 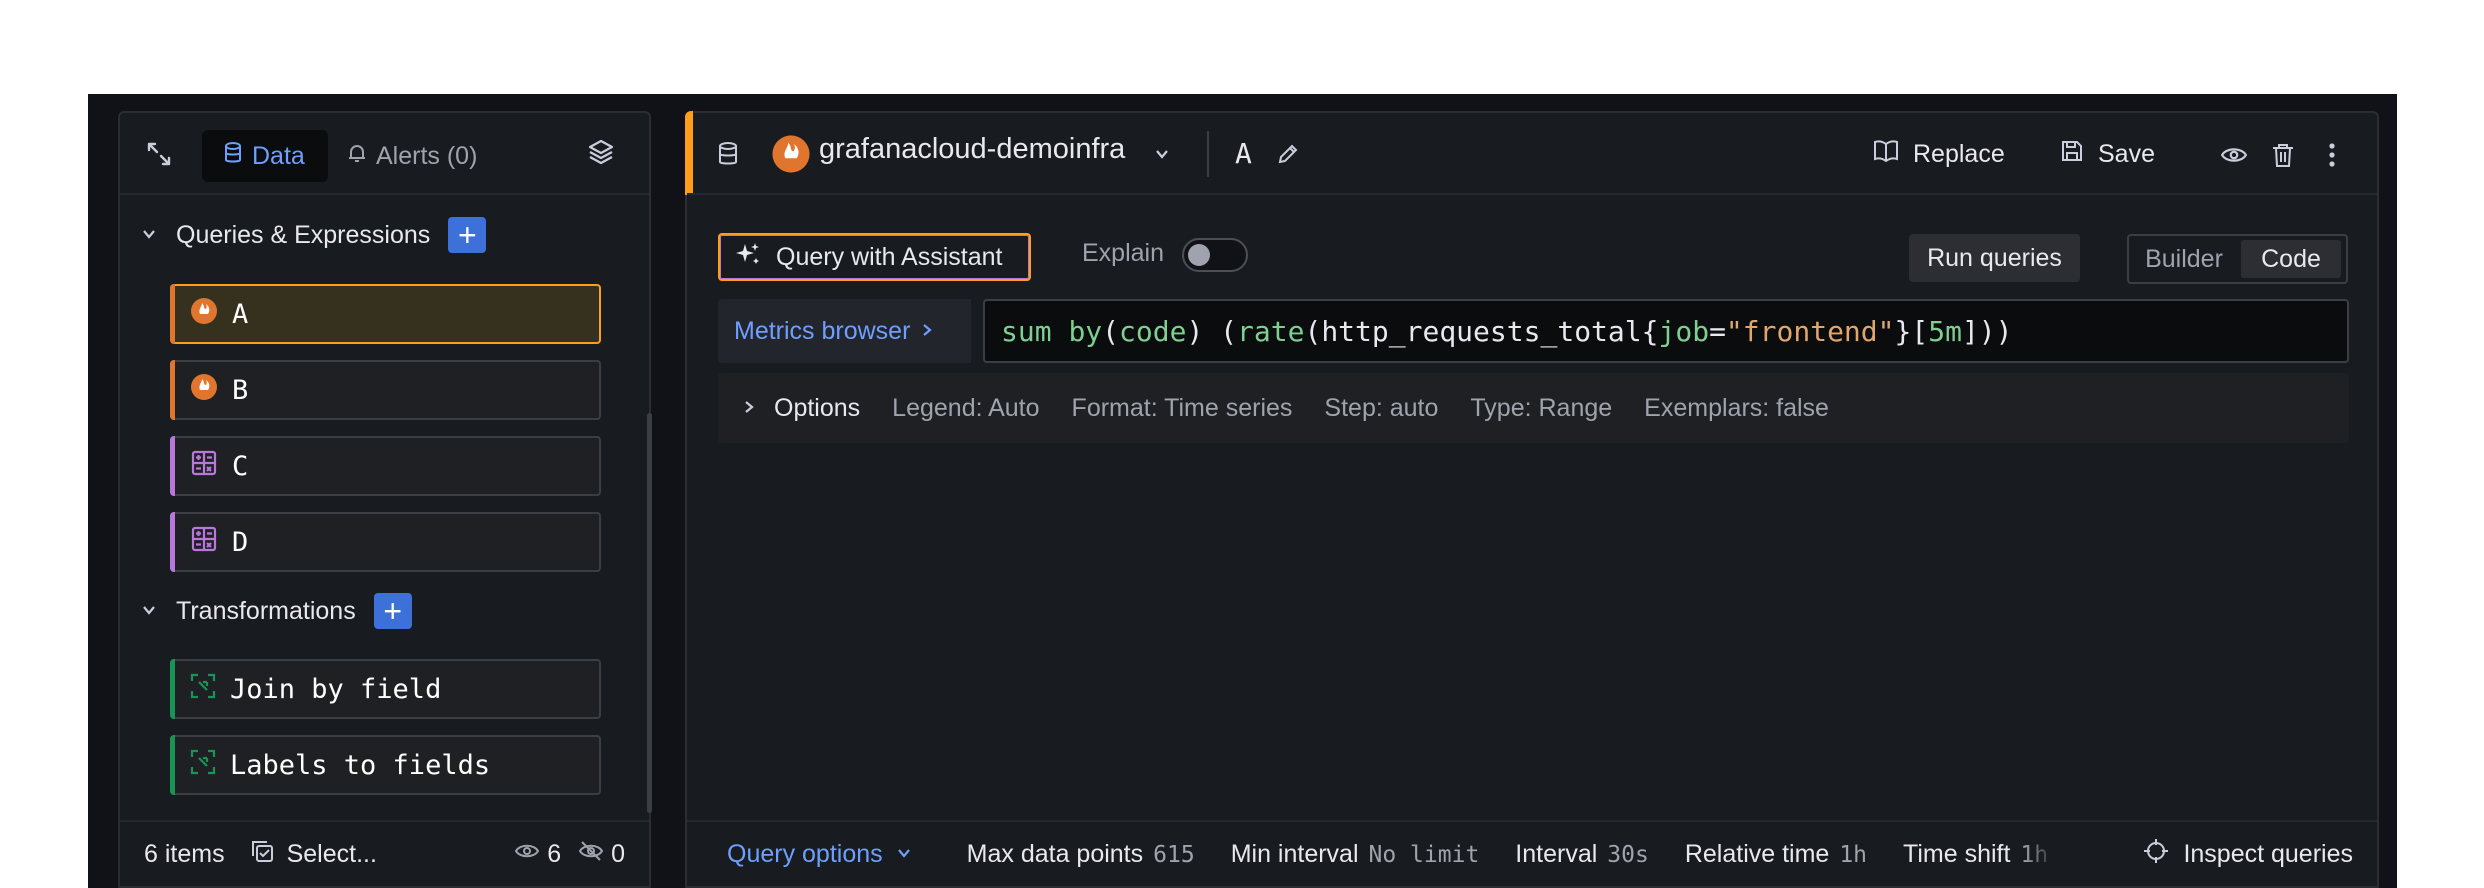 What do you see at coordinates (1684, 331) in the screenshot?
I see `query-token: job` at bounding box center [1684, 331].